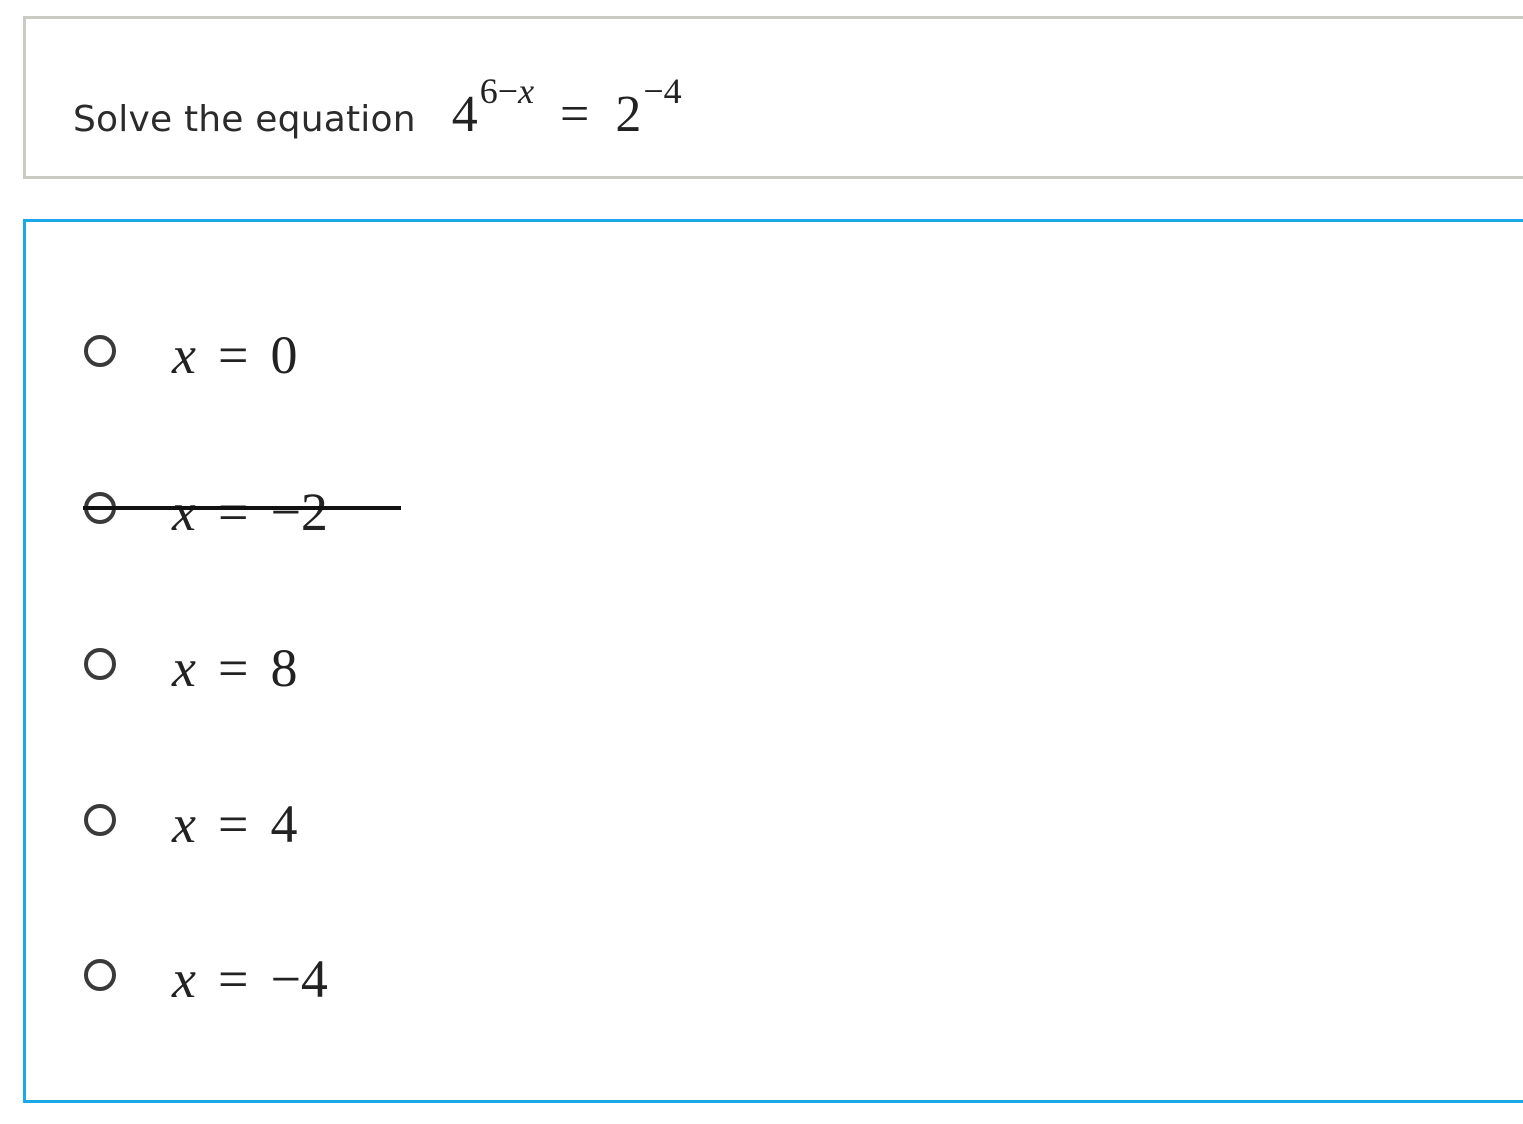  What do you see at coordinates (244, 119) in the screenshot?
I see `question-prompt: Solve the equation` at bounding box center [244, 119].